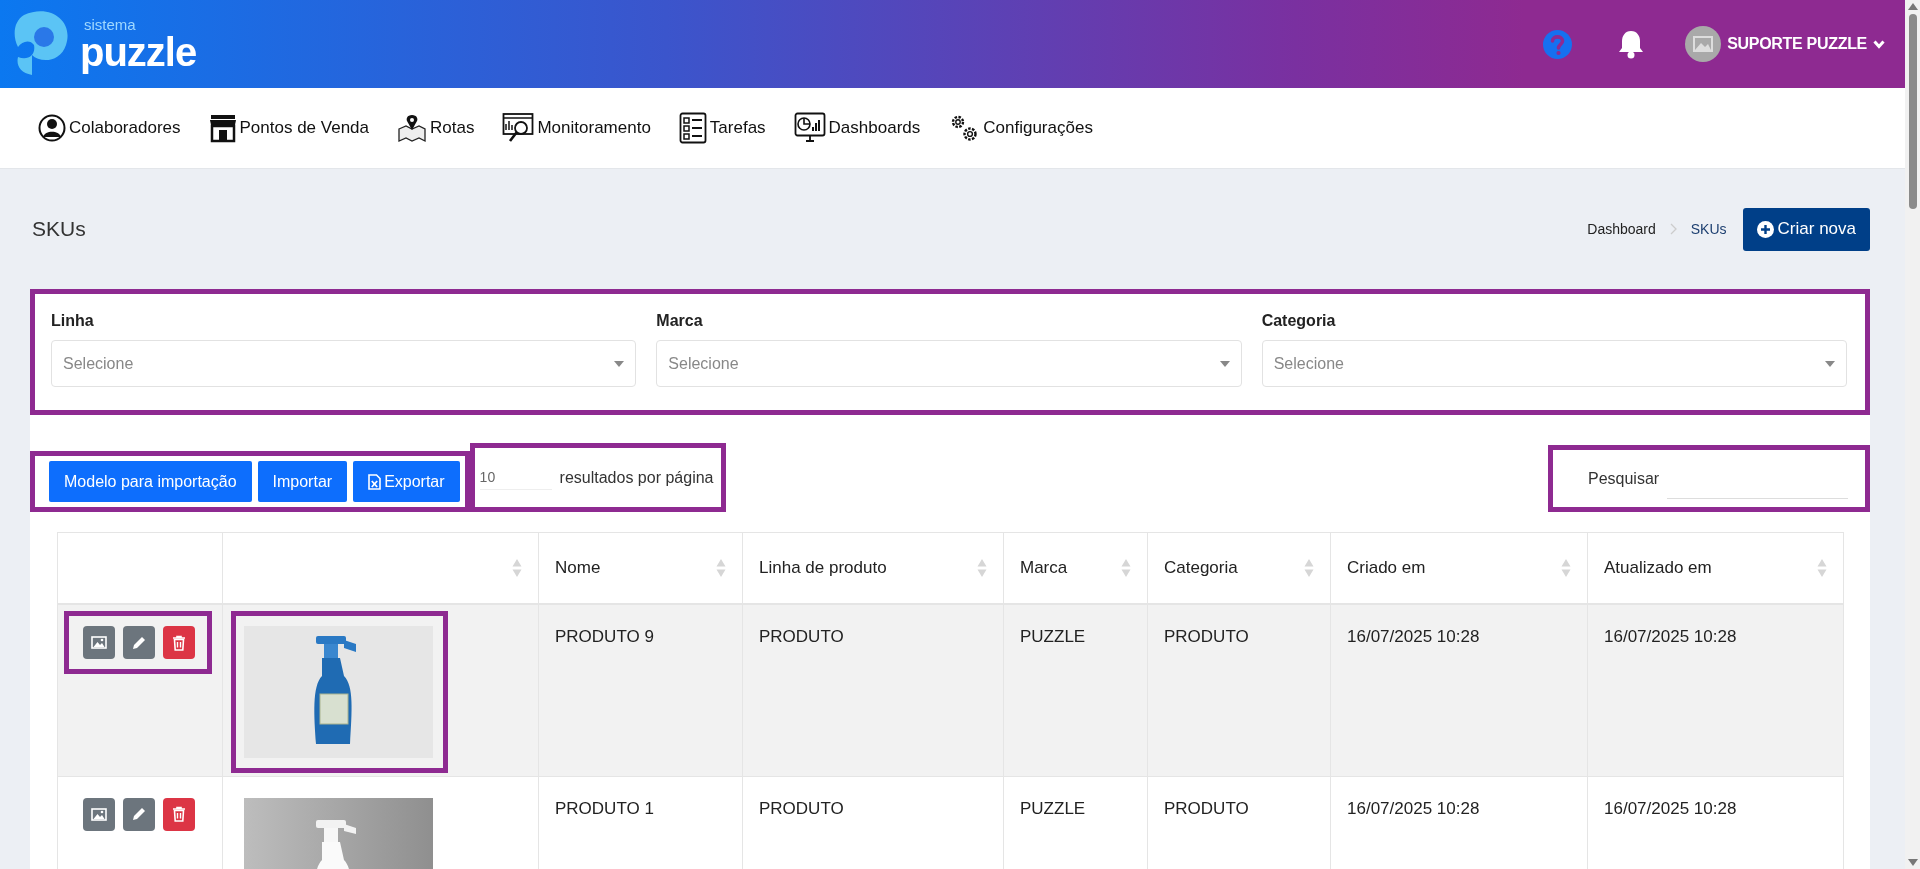 The height and width of the screenshot is (869, 1920). What do you see at coordinates (1765, 229) in the screenshot?
I see `plus-circle-icon` at bounding box center [1765, 229].